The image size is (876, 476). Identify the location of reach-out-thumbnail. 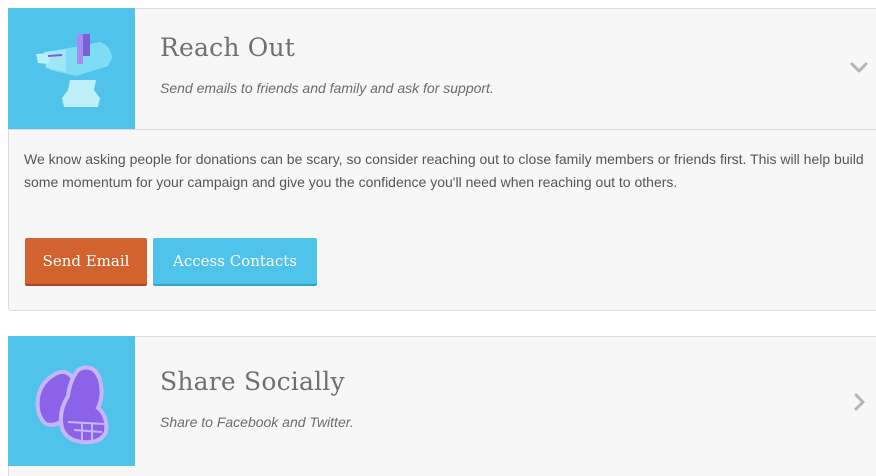
(71, 68).